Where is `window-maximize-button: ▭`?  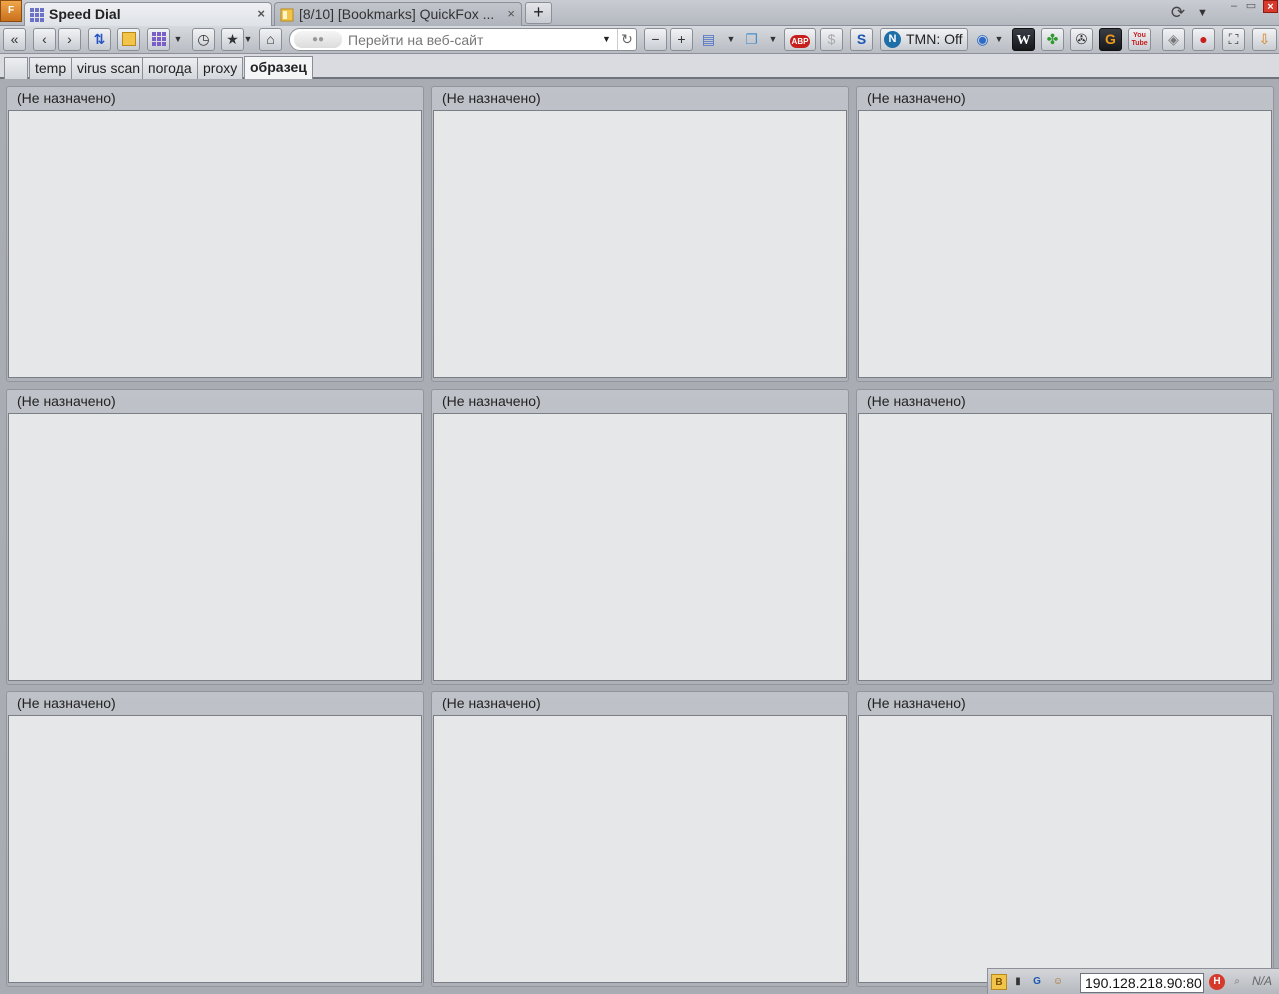
window-maximize-button: ▭ is located at coordinates (1251, 6).